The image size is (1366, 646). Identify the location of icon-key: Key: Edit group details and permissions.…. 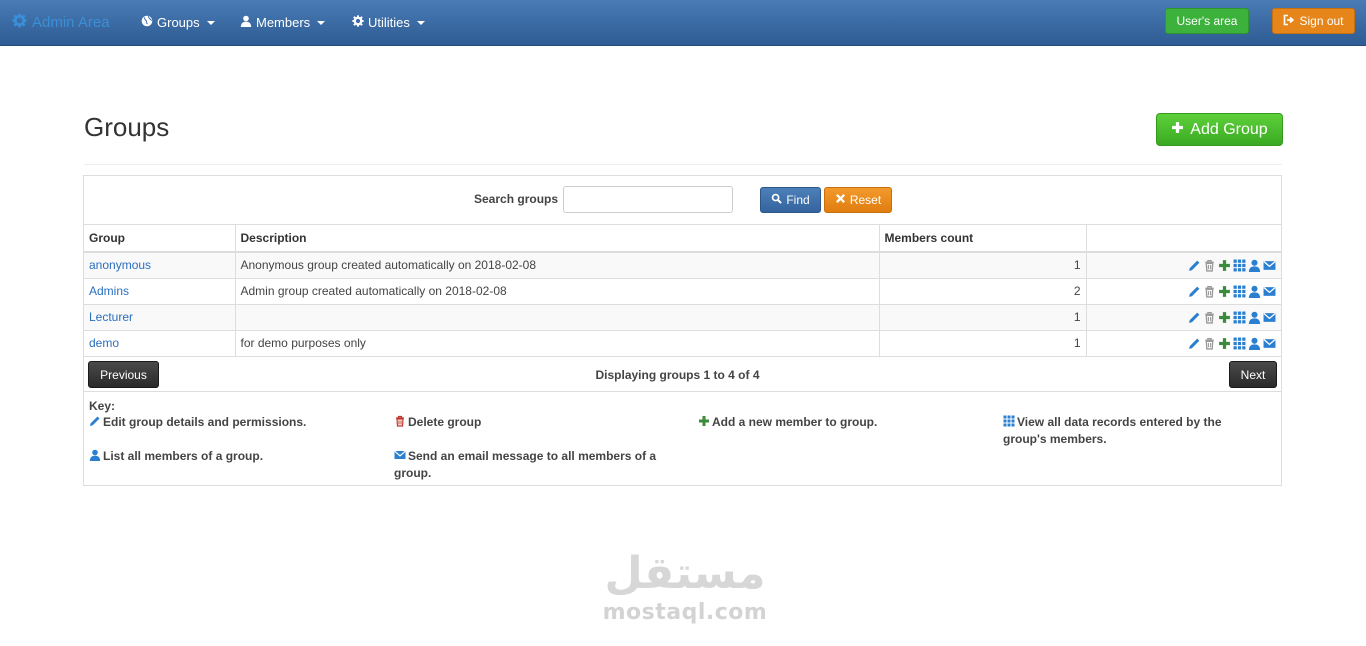
(682, 439).